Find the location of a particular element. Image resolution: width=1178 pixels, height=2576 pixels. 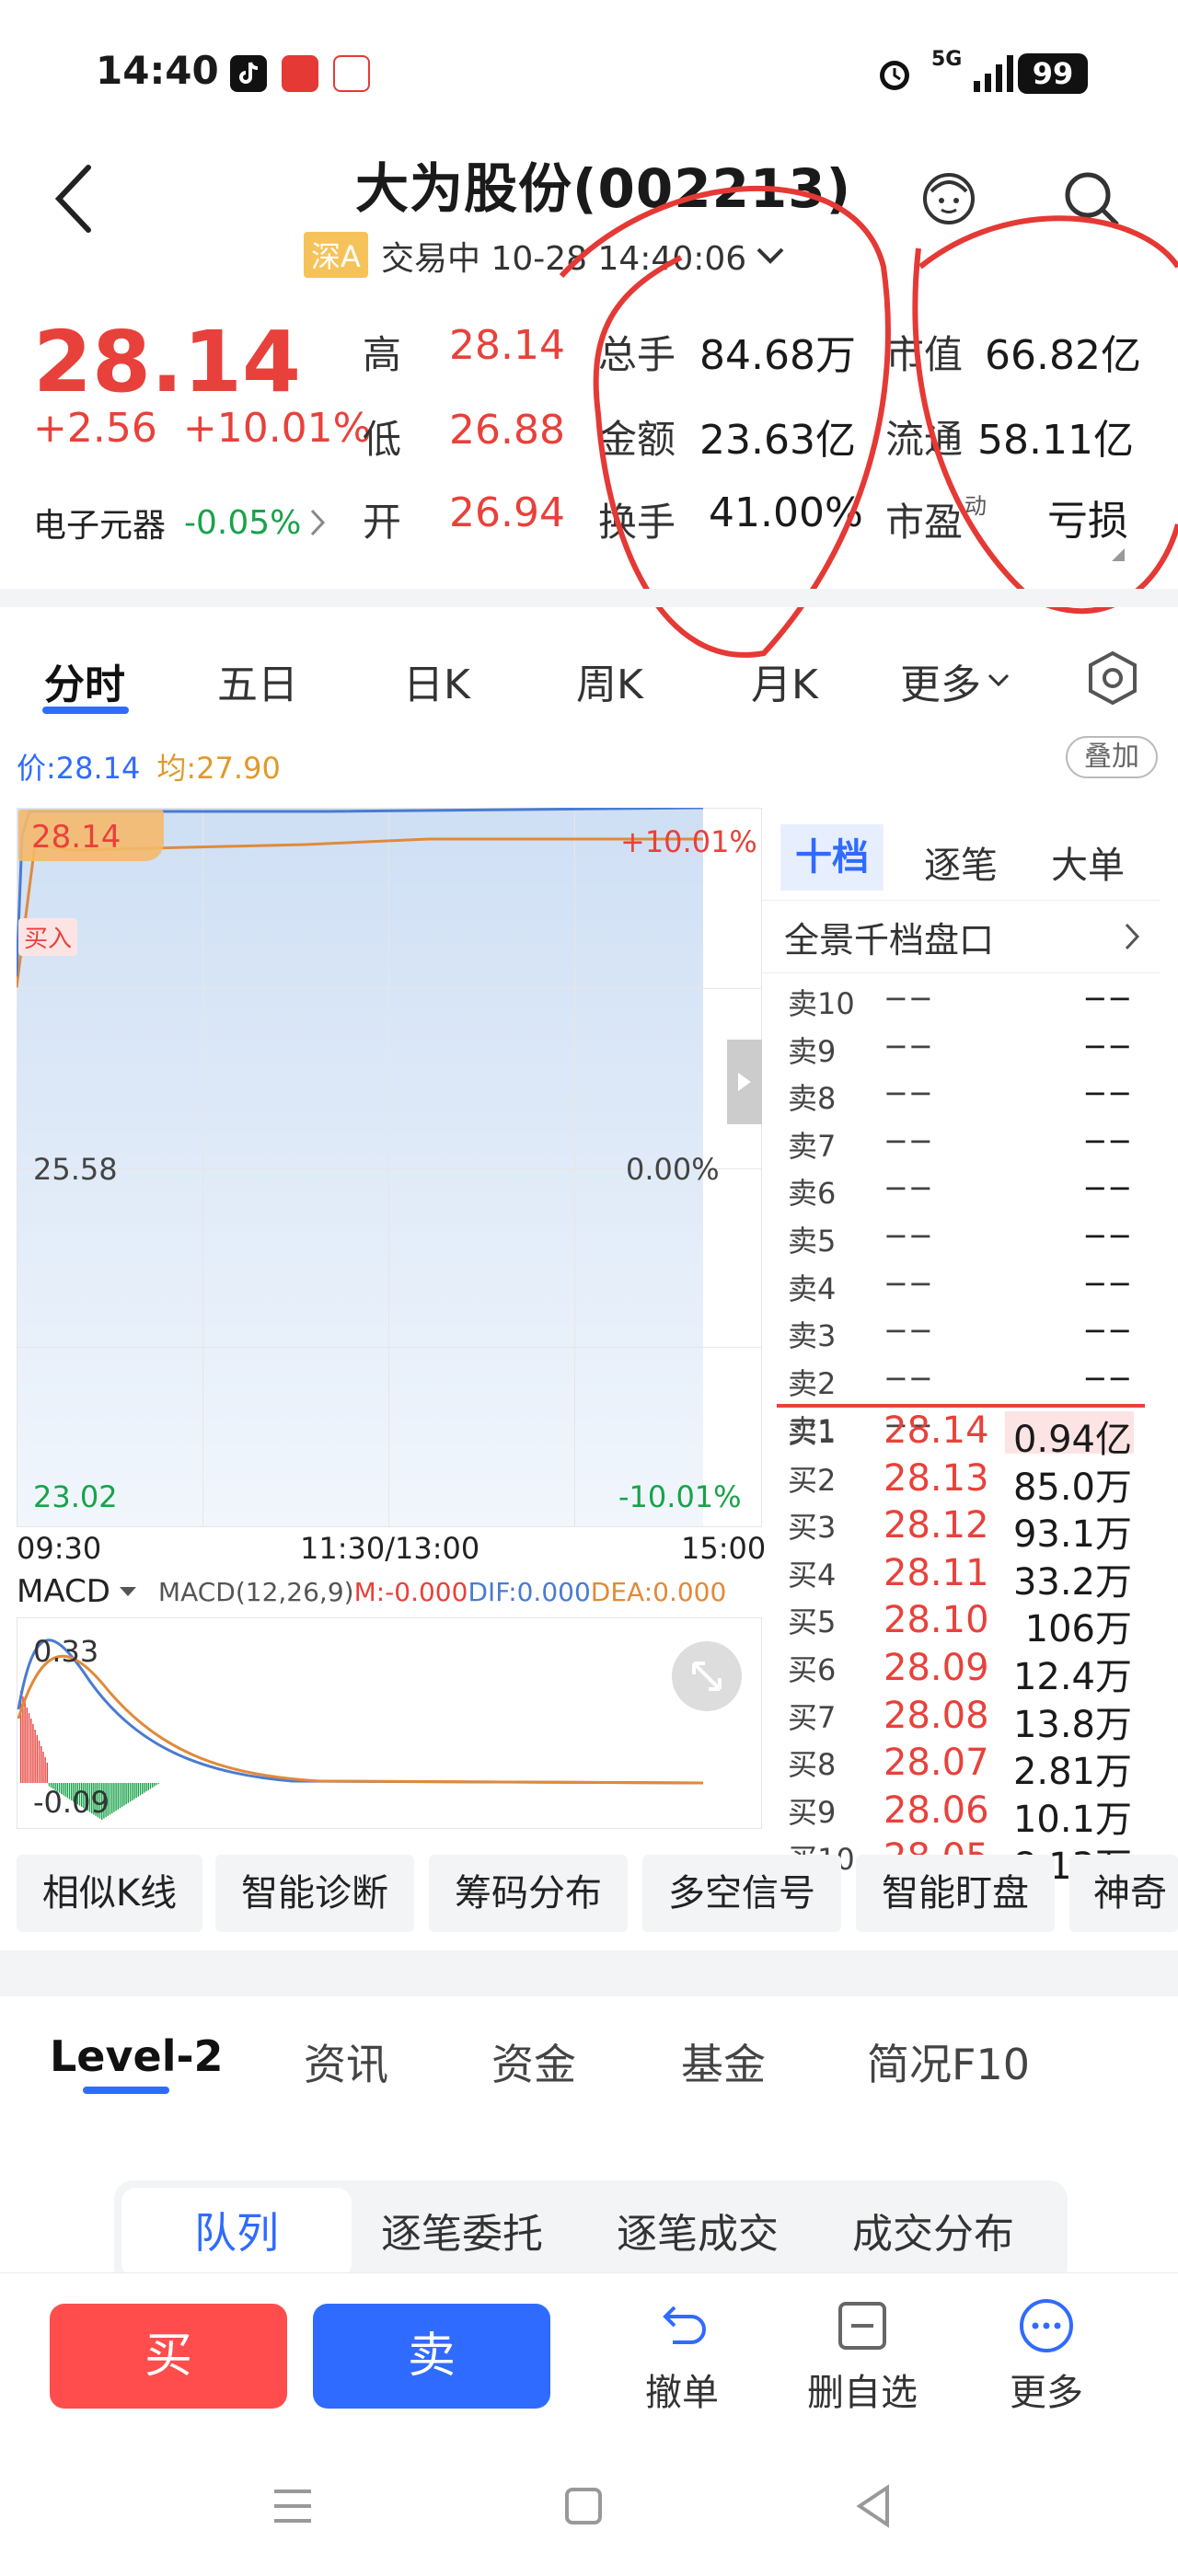

overlay-button: 叠加 is located at coordinates (1112, 757).